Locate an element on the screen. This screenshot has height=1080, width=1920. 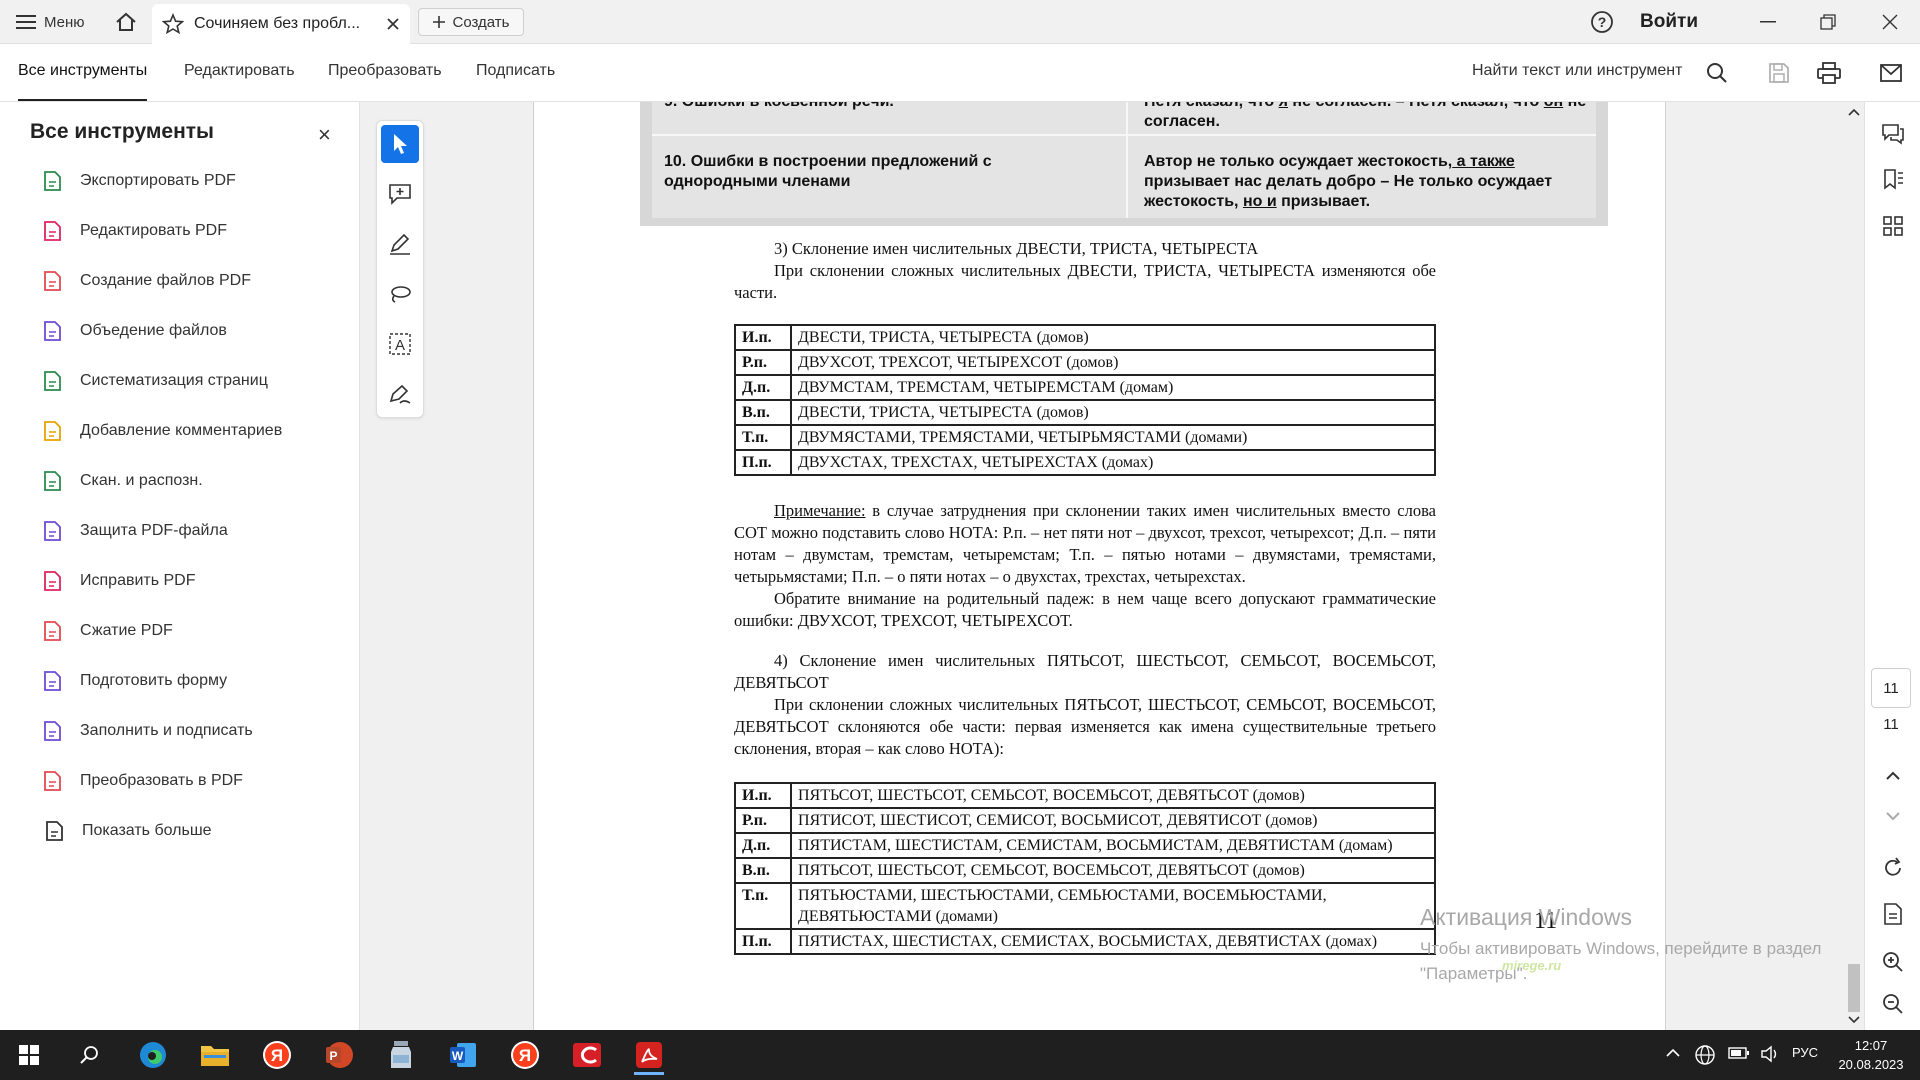
zoom-in-icon is located at coordinates (1893, 962).